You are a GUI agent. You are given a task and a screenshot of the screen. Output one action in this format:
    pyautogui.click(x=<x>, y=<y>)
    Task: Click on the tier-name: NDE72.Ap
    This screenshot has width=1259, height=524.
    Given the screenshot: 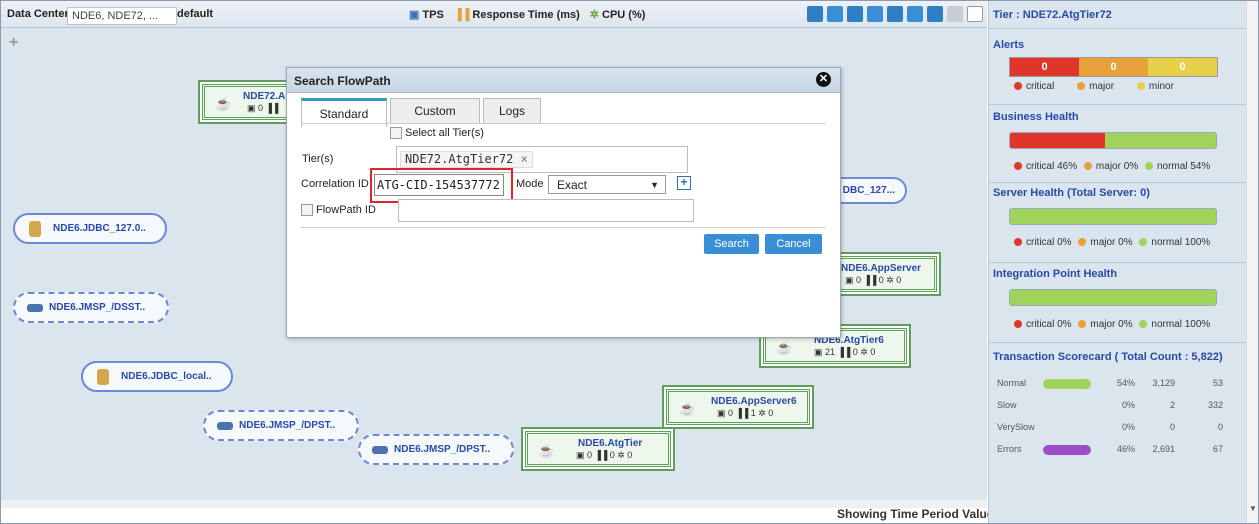 What is the action you would take?
    pyautogui.click(x=267, y=96)
    